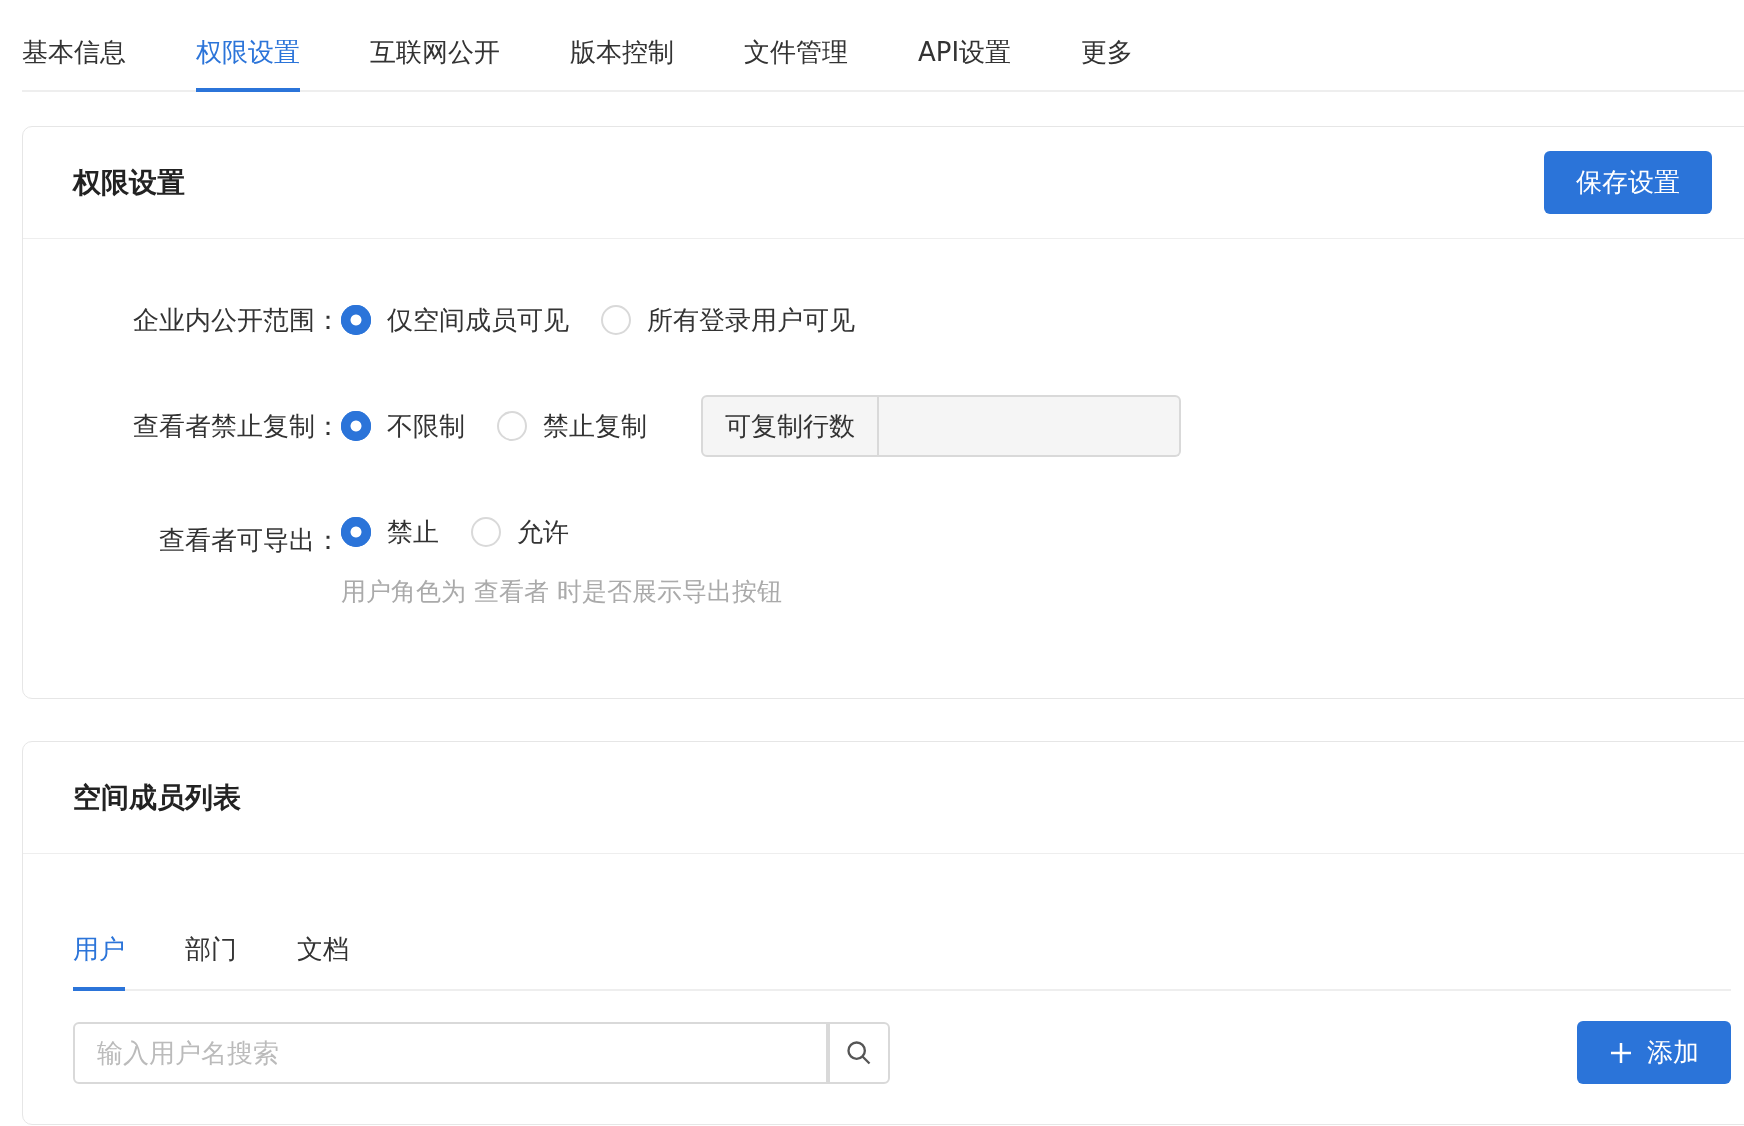 The height and width of the screenshot is (1126, 1744). I want to click on save-button: 保存设置, so click(1628, 182).